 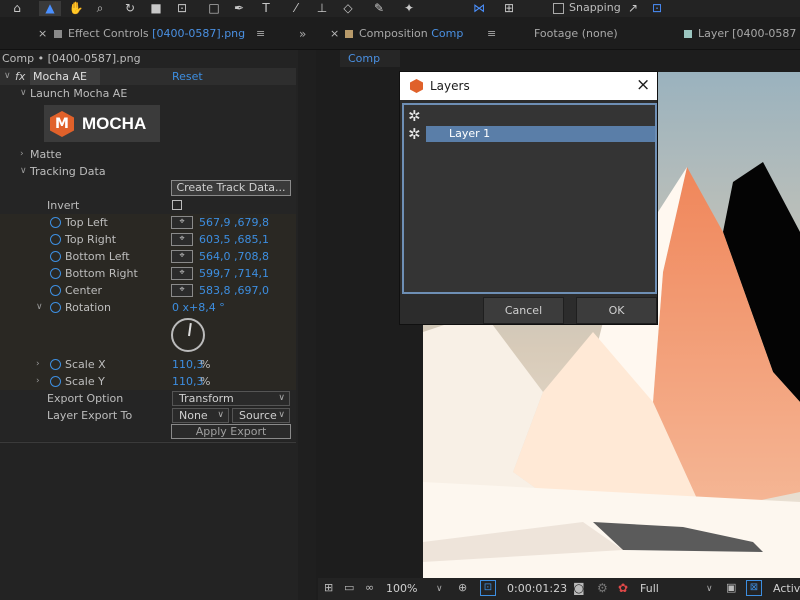 What do you see at coordinates (130, 8) in the screenshot?
I see `rotate-tool-icon: ↻` at bounding box center [130, 8].